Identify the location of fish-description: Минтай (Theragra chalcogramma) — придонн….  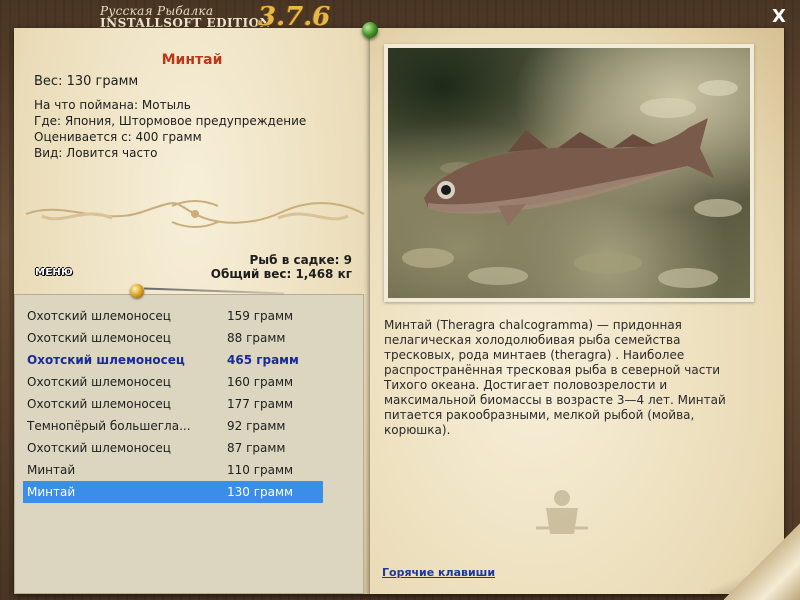
(555, 377).